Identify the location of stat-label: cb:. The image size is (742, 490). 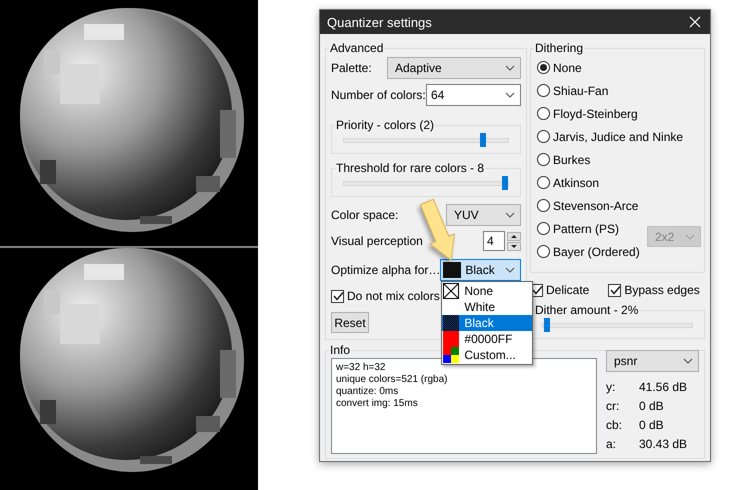
(615, 425).